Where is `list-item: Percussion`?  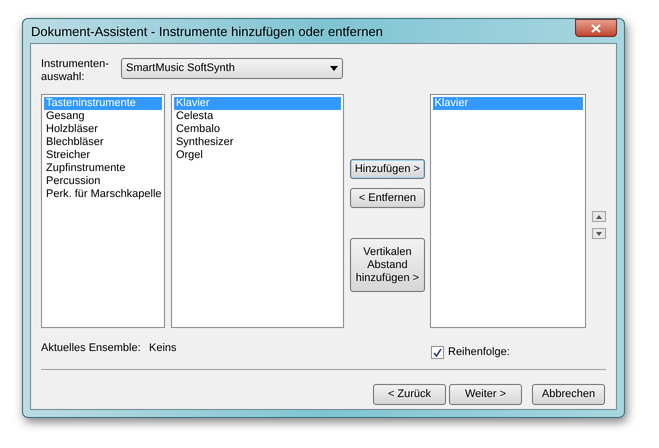 list-item: Percussion is located at coordinates (103, 181).